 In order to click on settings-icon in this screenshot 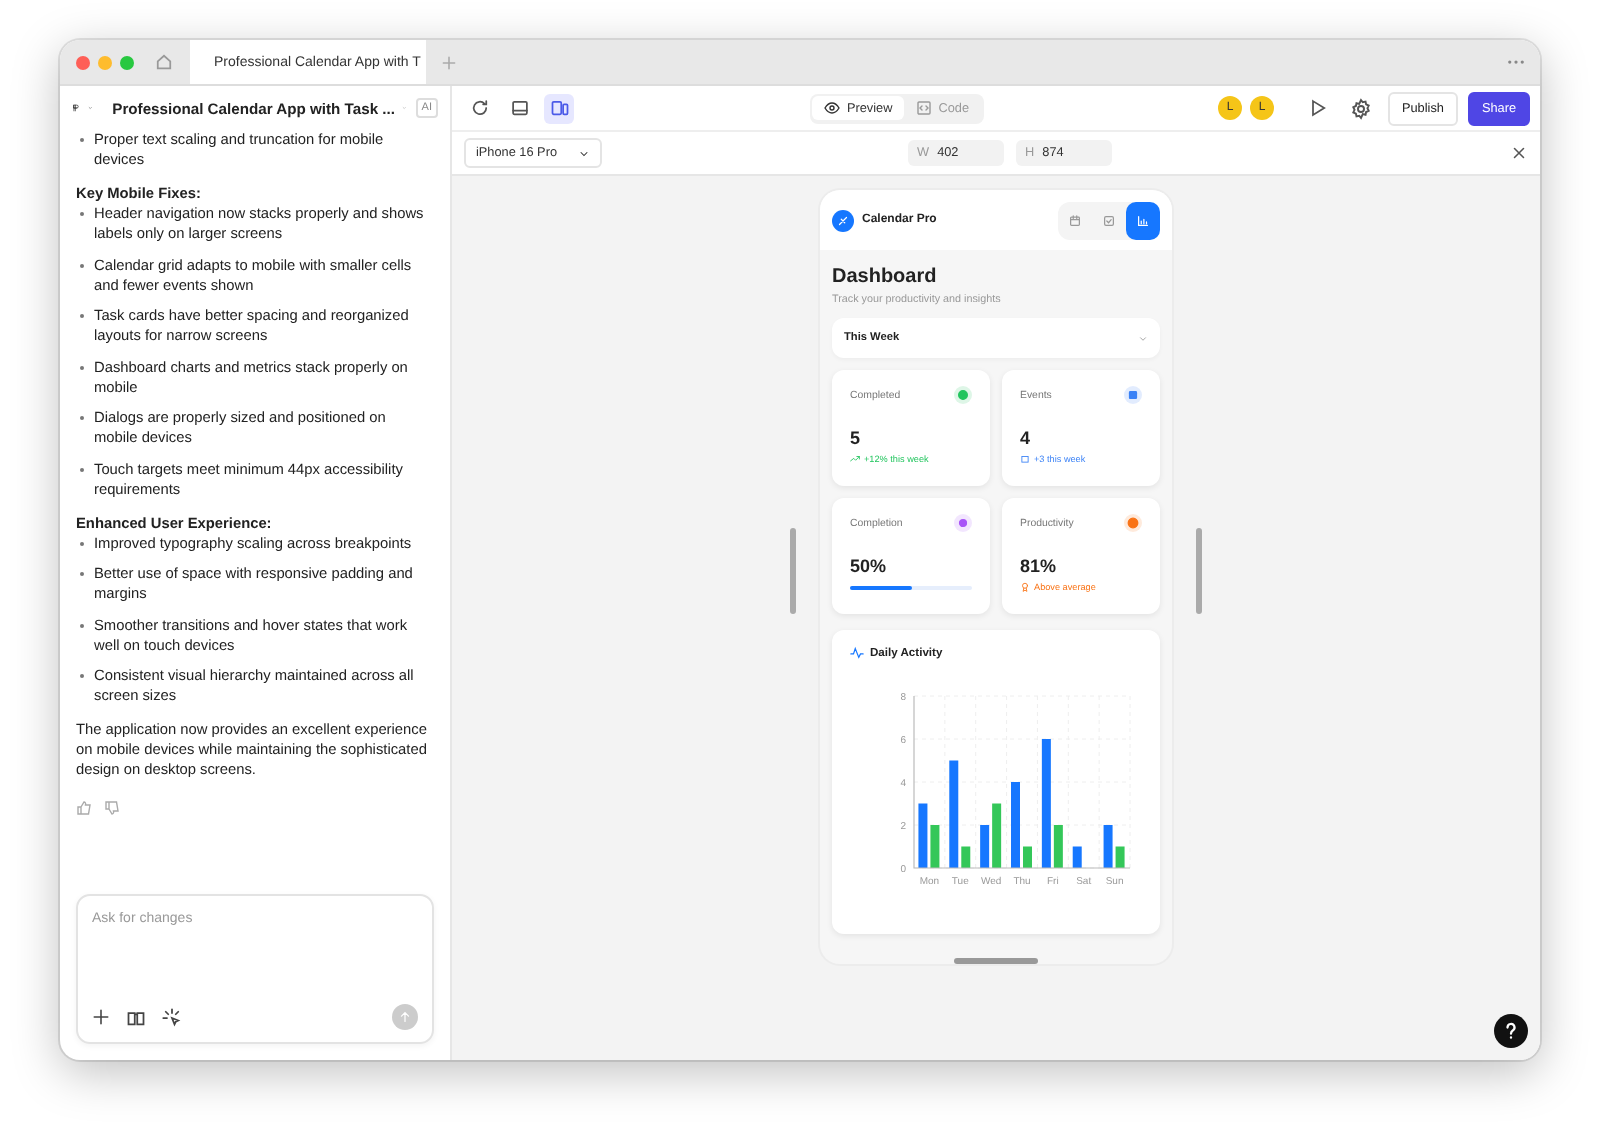, I will do `click(1360, 108)`.